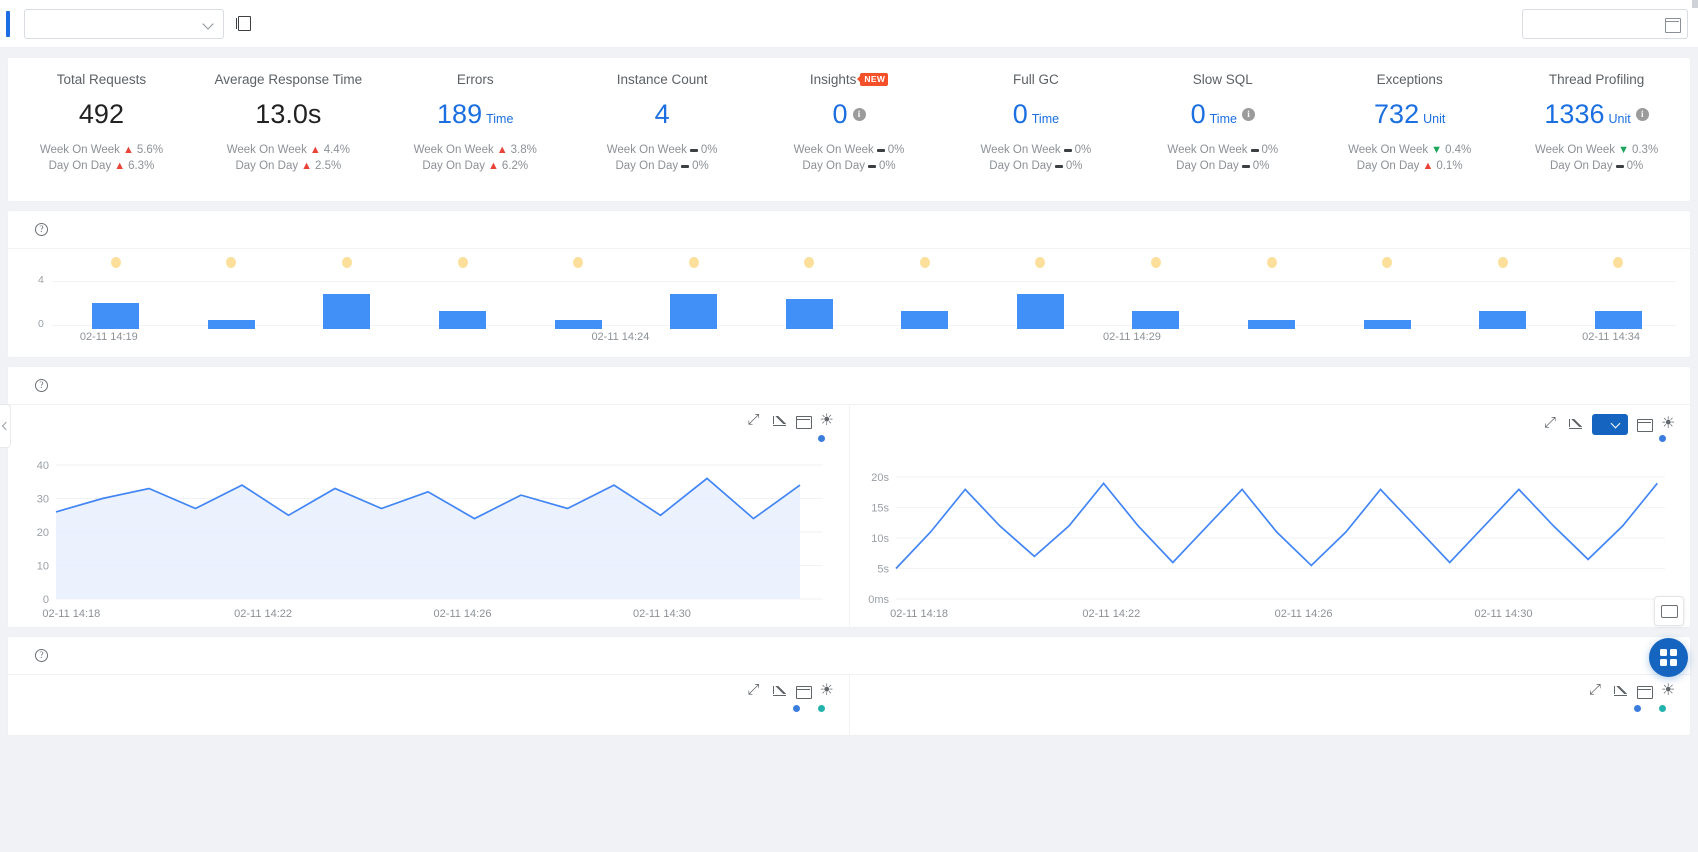 The width and height of the screenshot is (1698, 852). Describe the element at coordinates (873, 79) in the screenshot. I see `new-badge: NEW` at that location.